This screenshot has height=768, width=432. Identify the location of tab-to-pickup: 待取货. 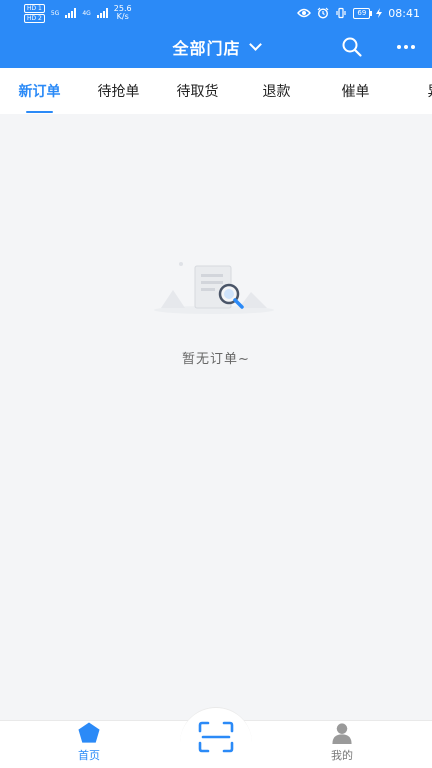
(197, 91).